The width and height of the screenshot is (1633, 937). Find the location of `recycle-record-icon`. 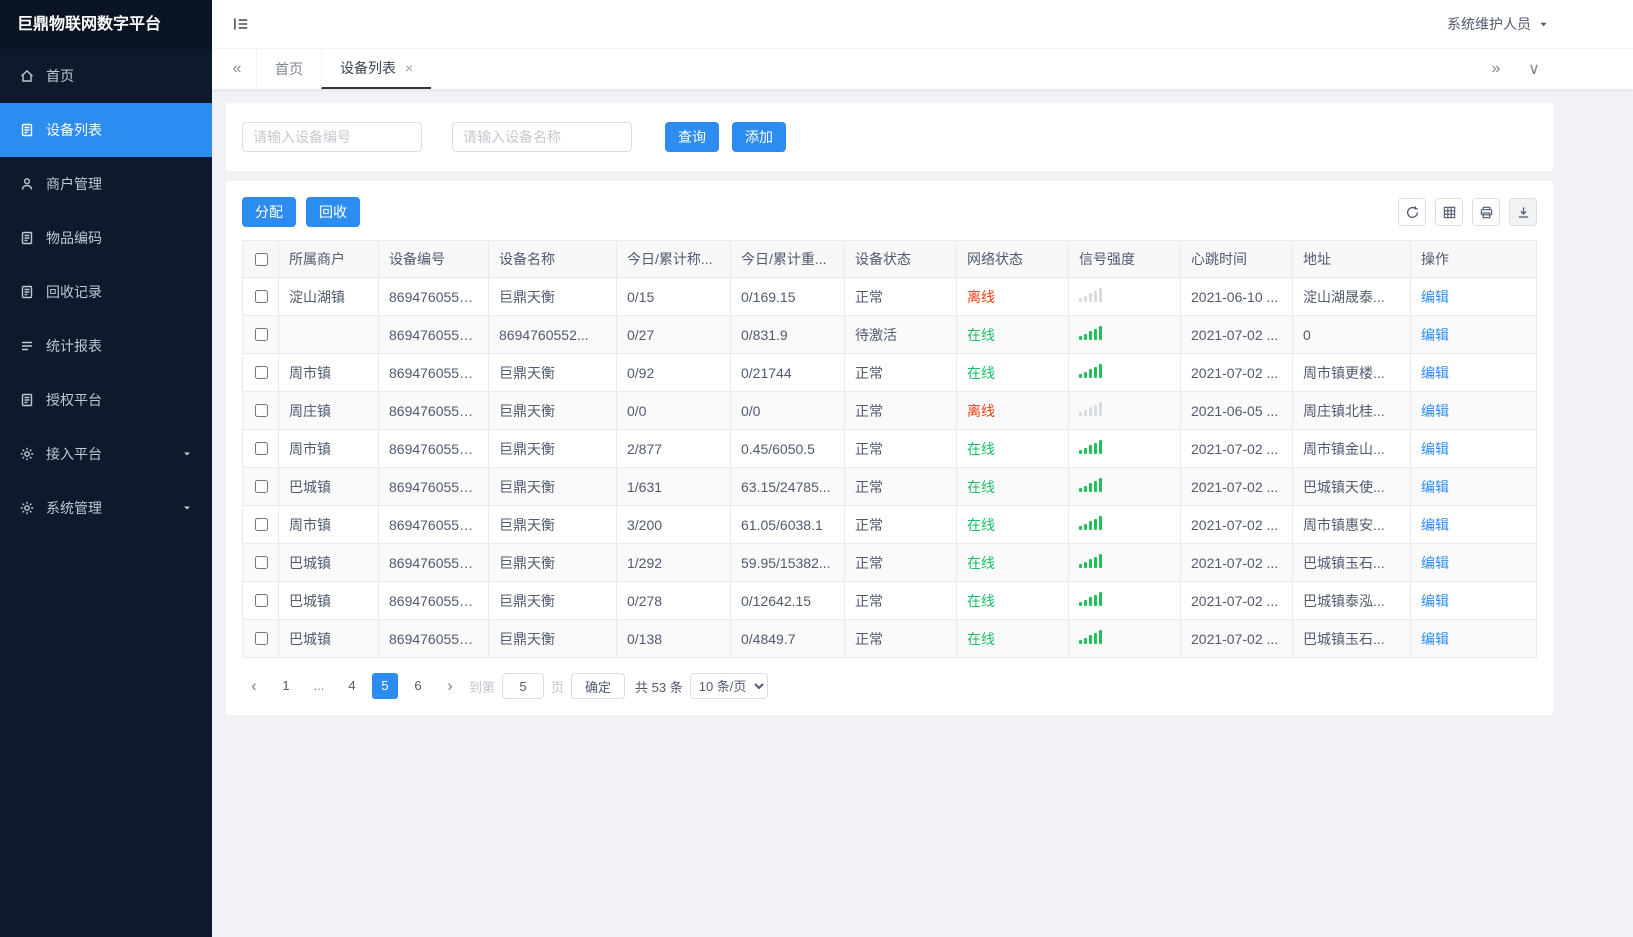

recycle-record-icon is located at coordinates (27, 292).